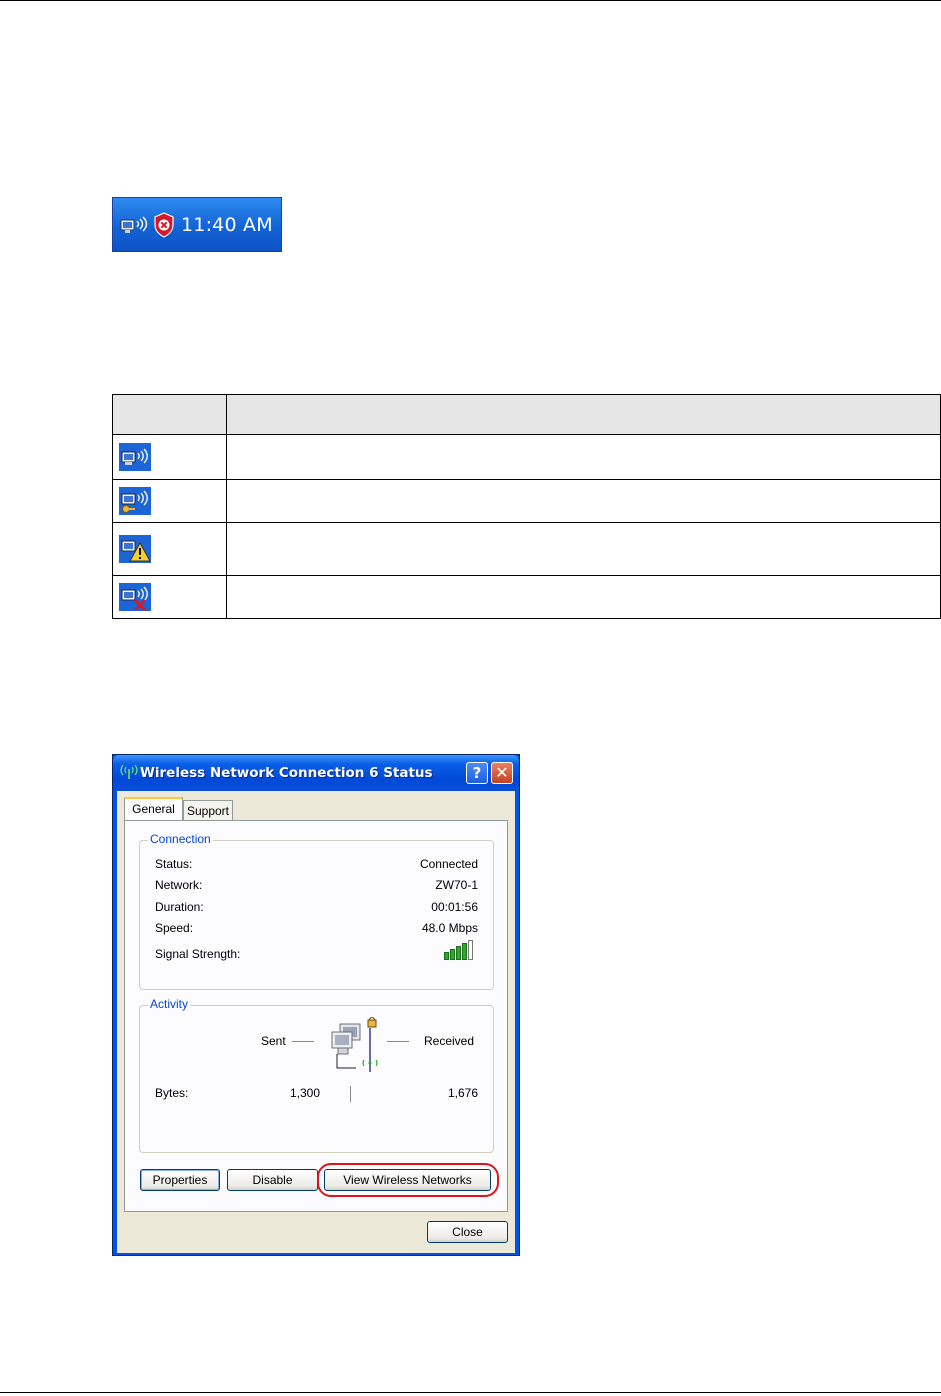 The height and width of the screenshot is (1396, 941). What do you see at coordinates (174, 928) in the screenshot?
I see `speed-label: Speed:` at bounding box center [174, 928].